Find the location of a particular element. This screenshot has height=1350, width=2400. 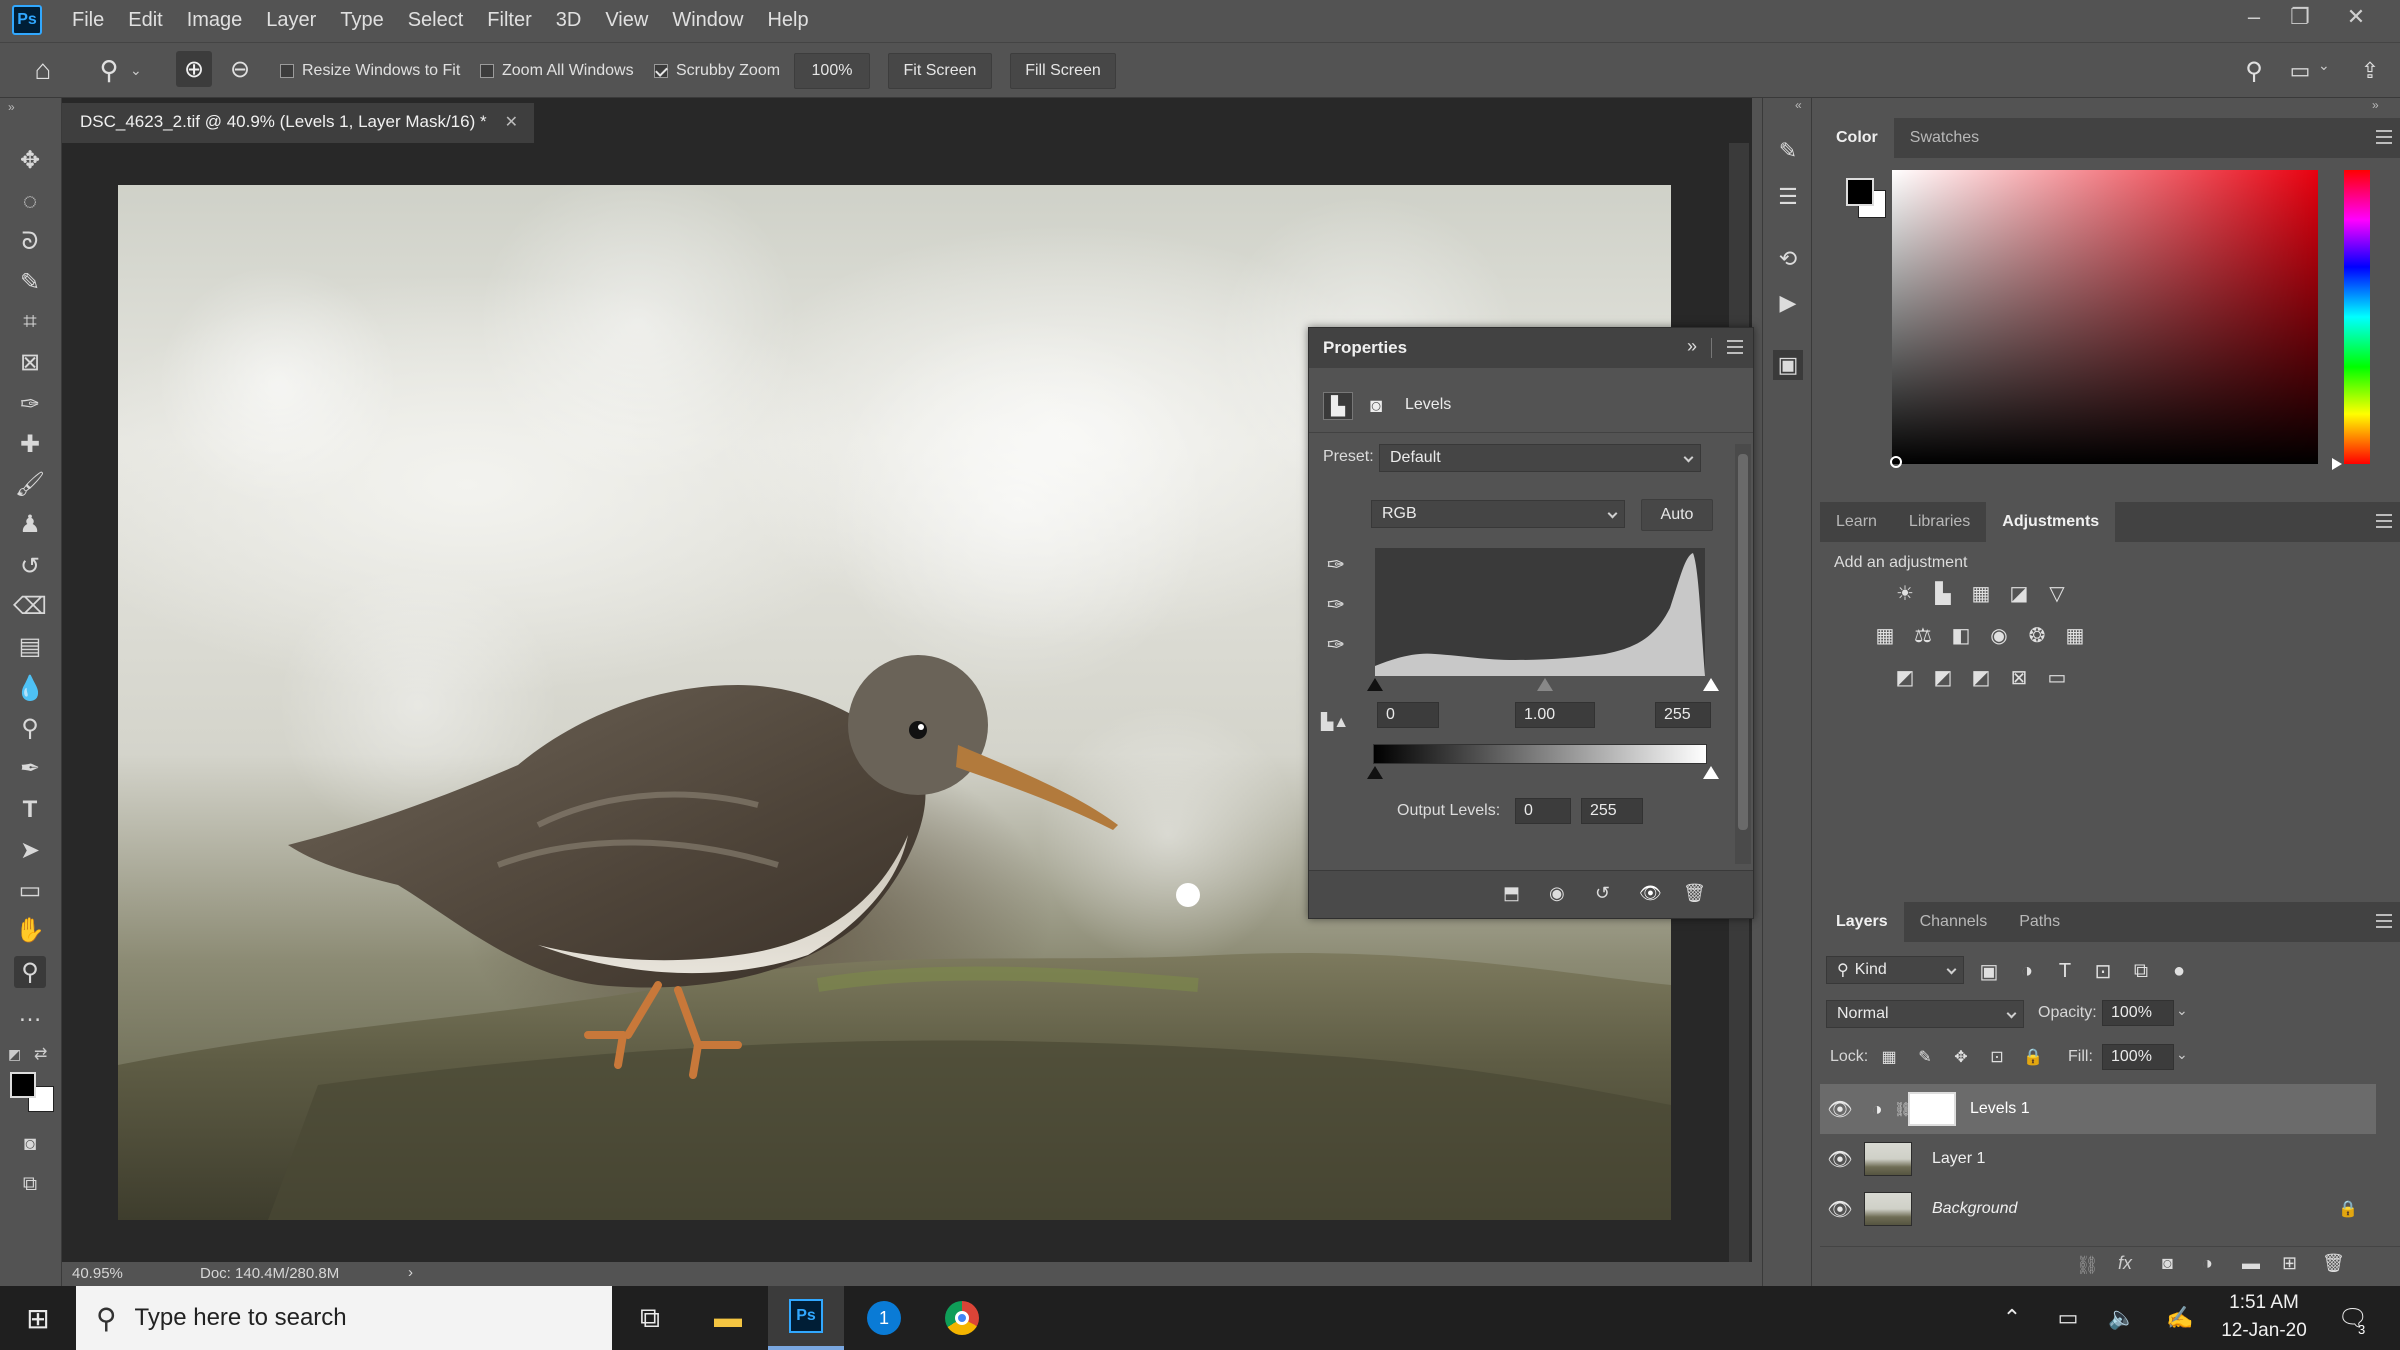

view-previous-state-icon: ◉ is located at coordinates (1557, 893).